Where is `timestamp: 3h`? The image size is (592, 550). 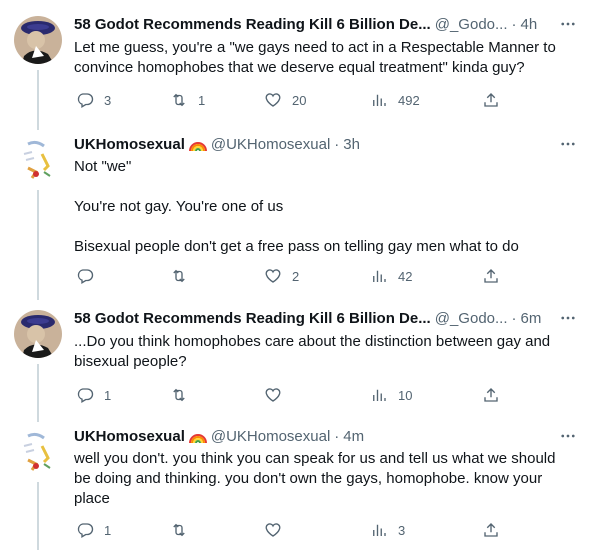 timestamp: 3h is located at coordinates (351, 145).